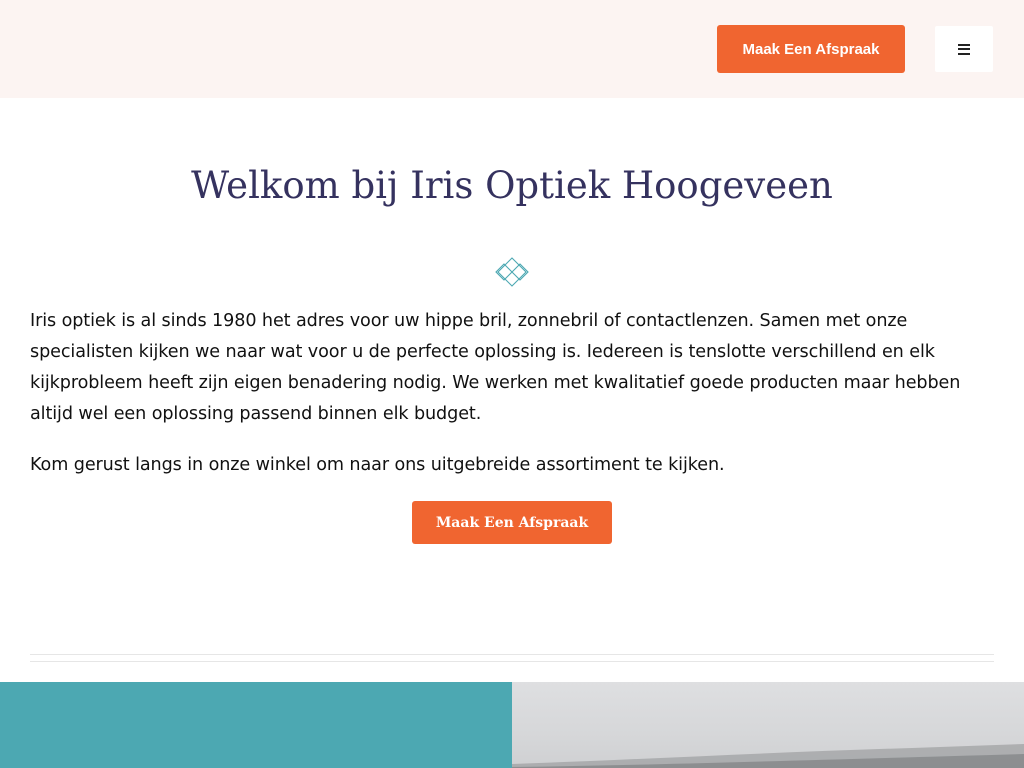 The height and width of the screenshot is (768, 1024). What do you see at coordinates (768, 756) in the screenshot?
I see `photo-image` at bounding box center [768, 756].